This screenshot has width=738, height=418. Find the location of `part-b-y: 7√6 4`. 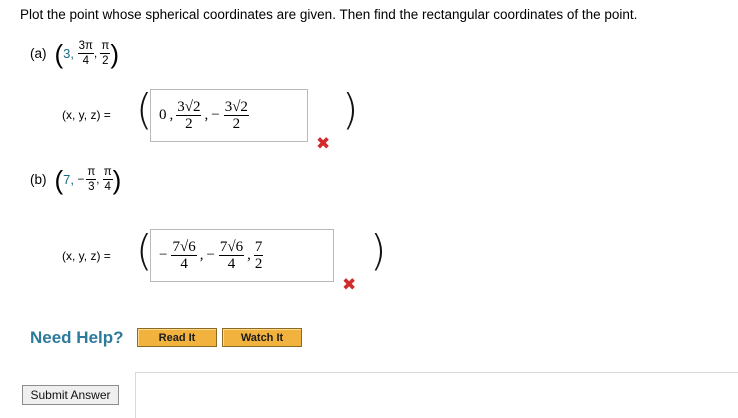

part-b-y: 7√6 4 is located at coordinates (231, 255).